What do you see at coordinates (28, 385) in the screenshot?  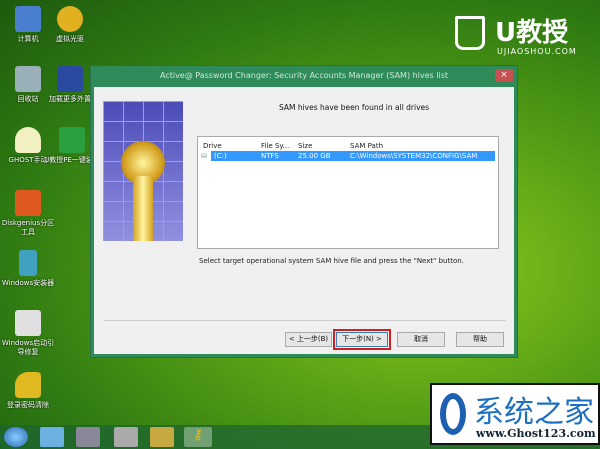 I see `key-icon` at bounding box center [28, 385].